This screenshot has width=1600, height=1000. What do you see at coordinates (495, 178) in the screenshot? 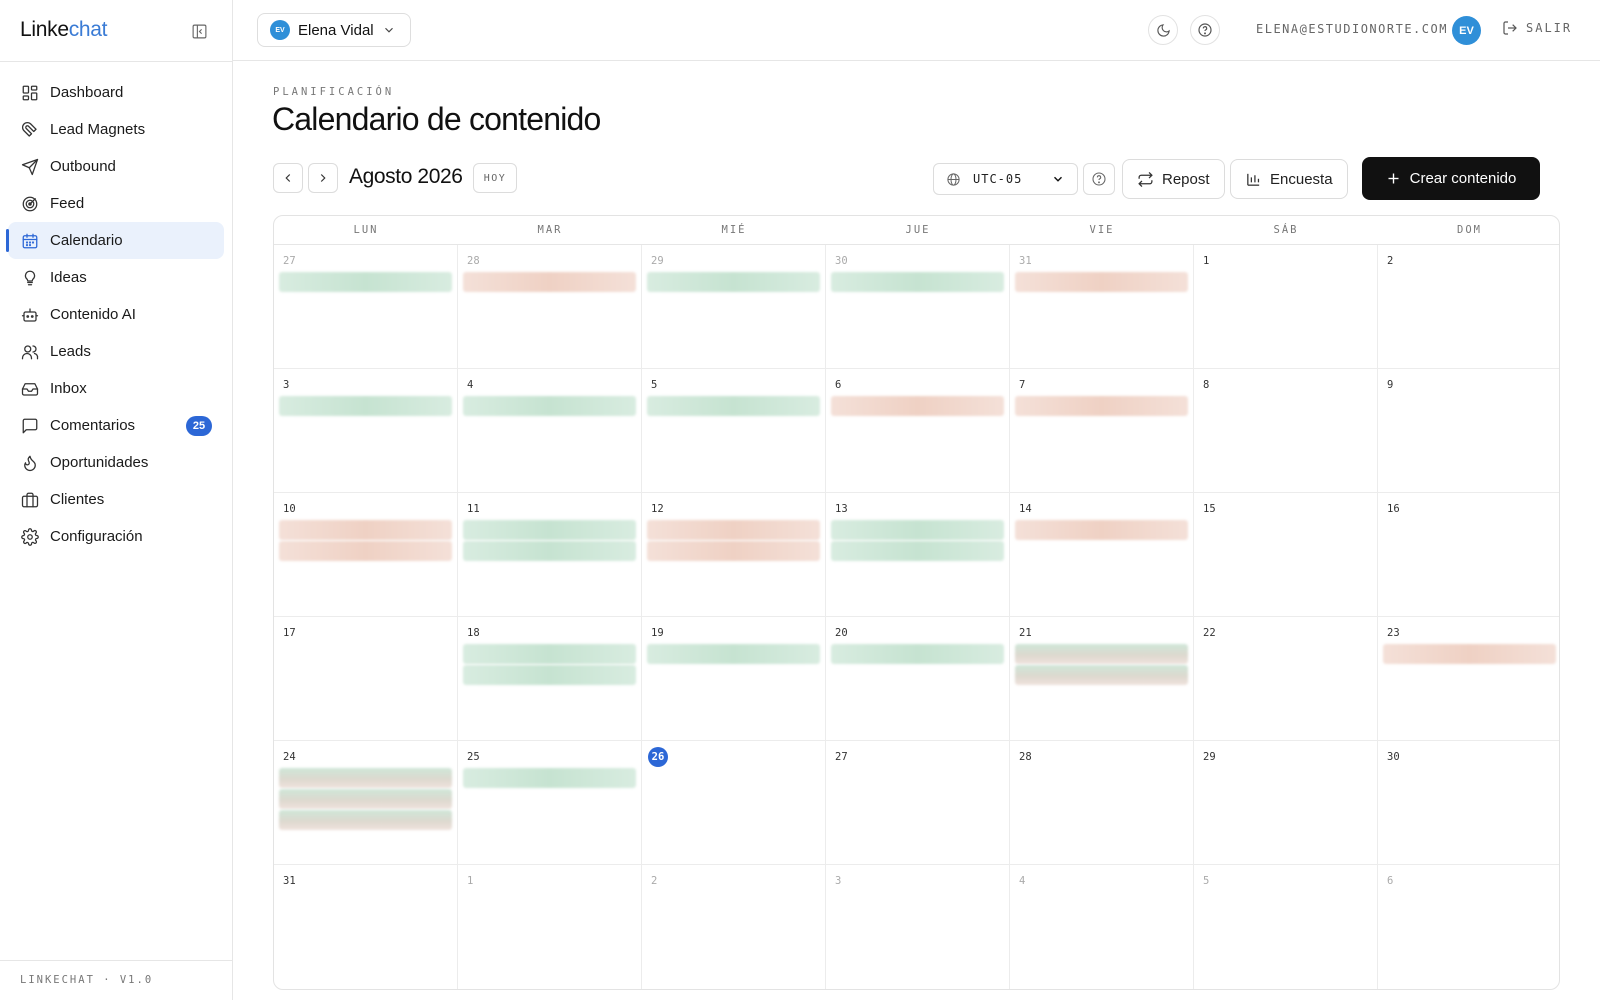
I see `today-button: HOY` at bounding box center [495, 178].